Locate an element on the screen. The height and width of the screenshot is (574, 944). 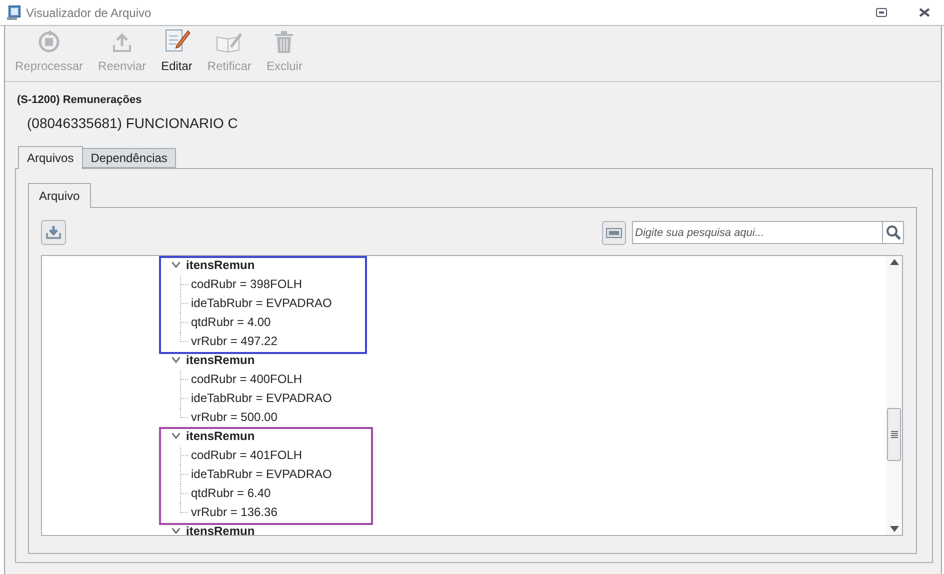
scroll-thumb is located at coordinates (894, 434).